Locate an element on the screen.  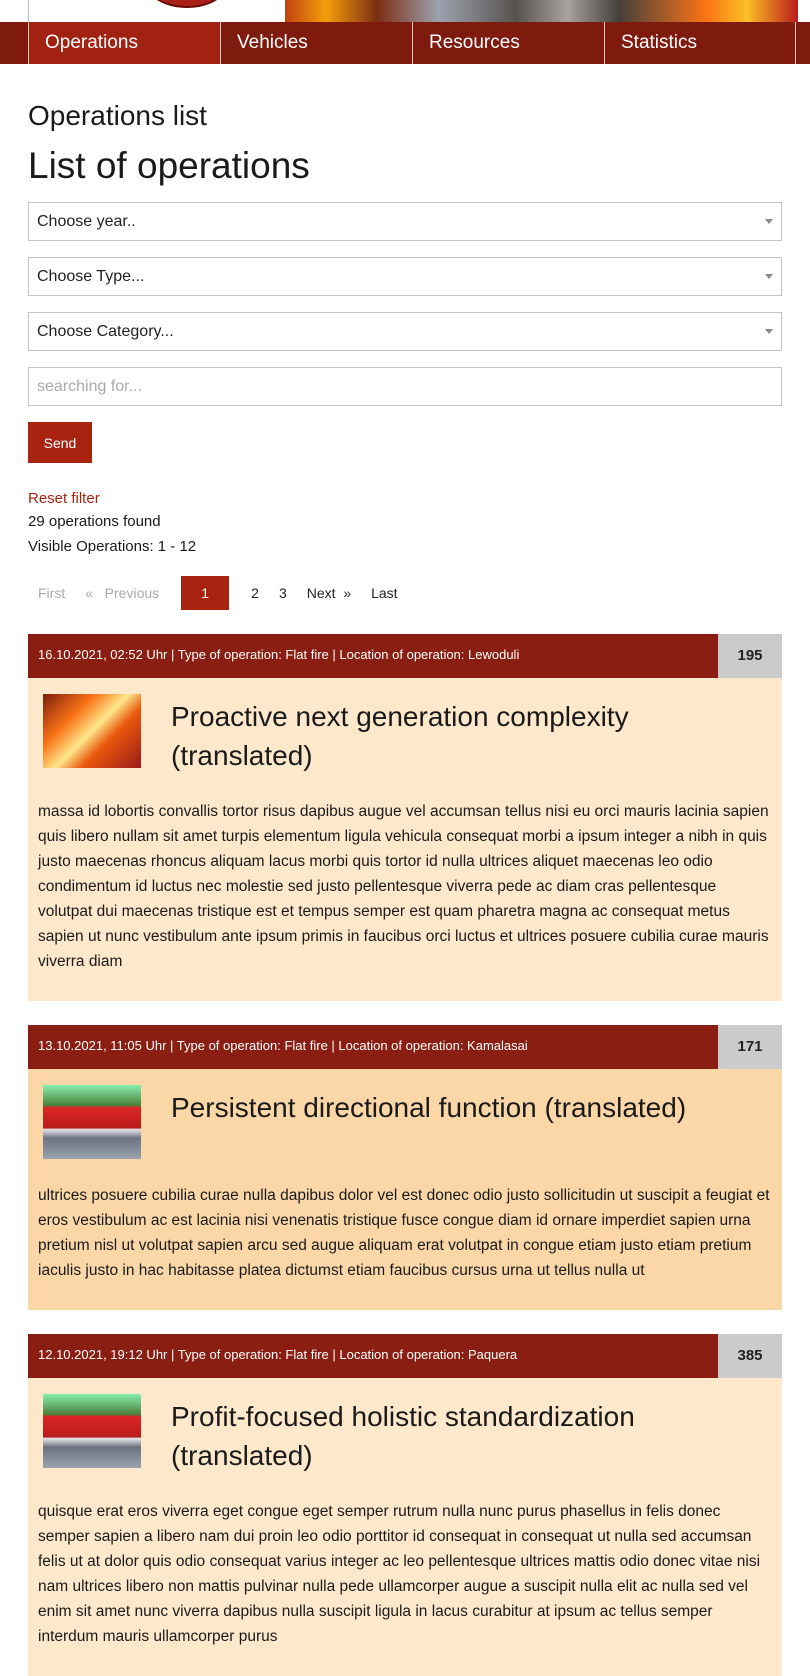
pagination-first: First is located at coordinates (51, 593).